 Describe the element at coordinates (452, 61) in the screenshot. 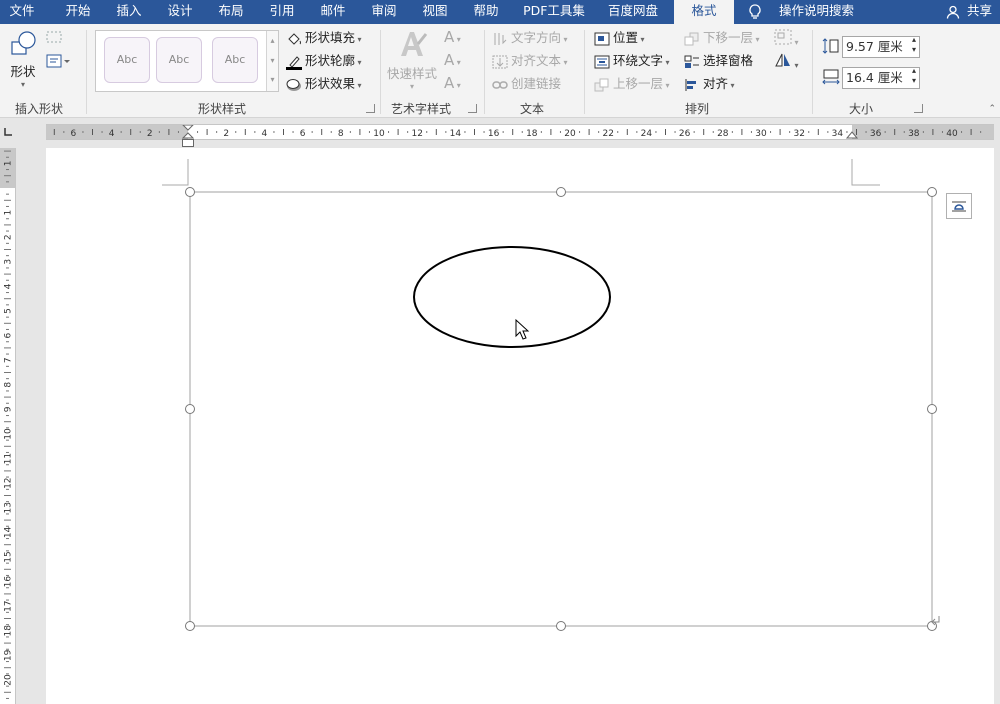

I see `text-outline-button: A ▾` at that location.